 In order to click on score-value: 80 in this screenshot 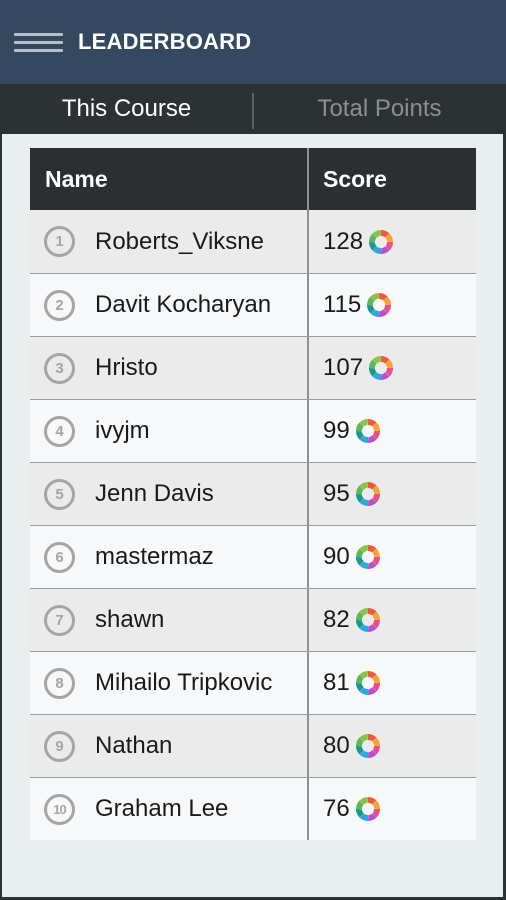, I will do `click(336, 745)`.